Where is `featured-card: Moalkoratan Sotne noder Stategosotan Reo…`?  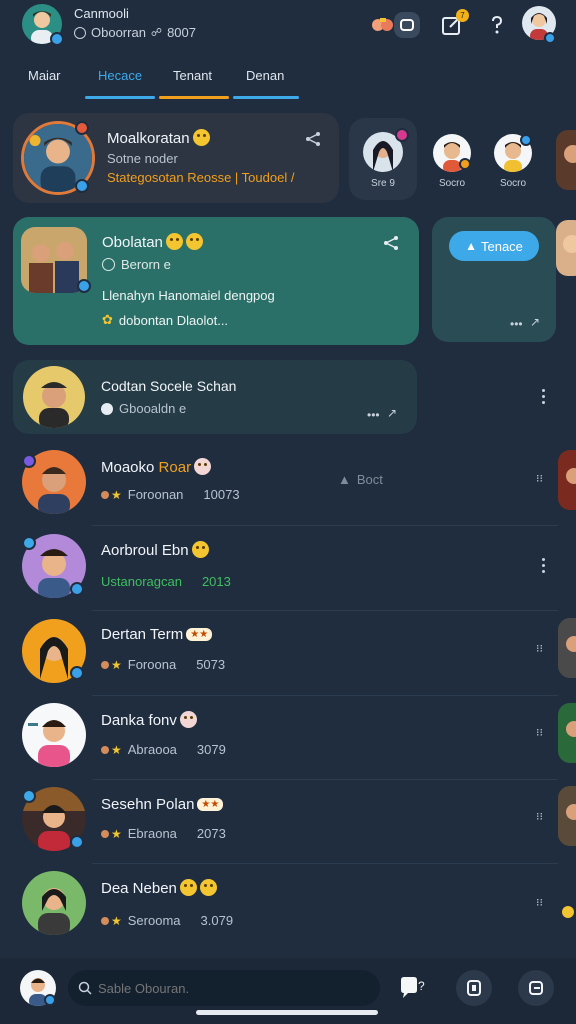
featured-card: Moalkoratan Sotne noder Stategosotan Reo… is located at coordinates (176, 158).